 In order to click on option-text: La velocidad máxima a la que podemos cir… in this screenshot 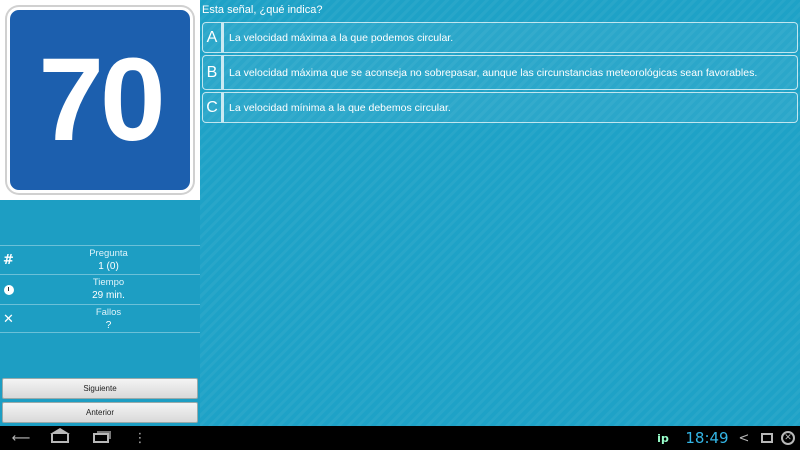, I will do `click(341, 37)`.